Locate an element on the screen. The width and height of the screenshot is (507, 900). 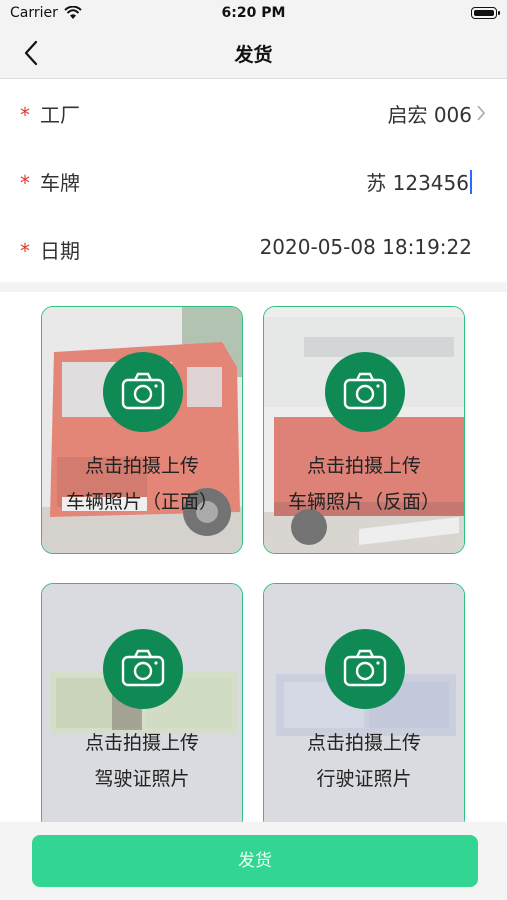
plate-value: 苏 123456 is located at coordinates (417, 183).